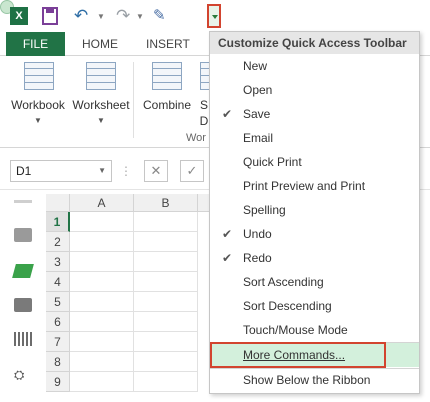  Describe the element at coordinates (264, 210) in the screenshot. I see `menu-item-label: Spelling` at that location.